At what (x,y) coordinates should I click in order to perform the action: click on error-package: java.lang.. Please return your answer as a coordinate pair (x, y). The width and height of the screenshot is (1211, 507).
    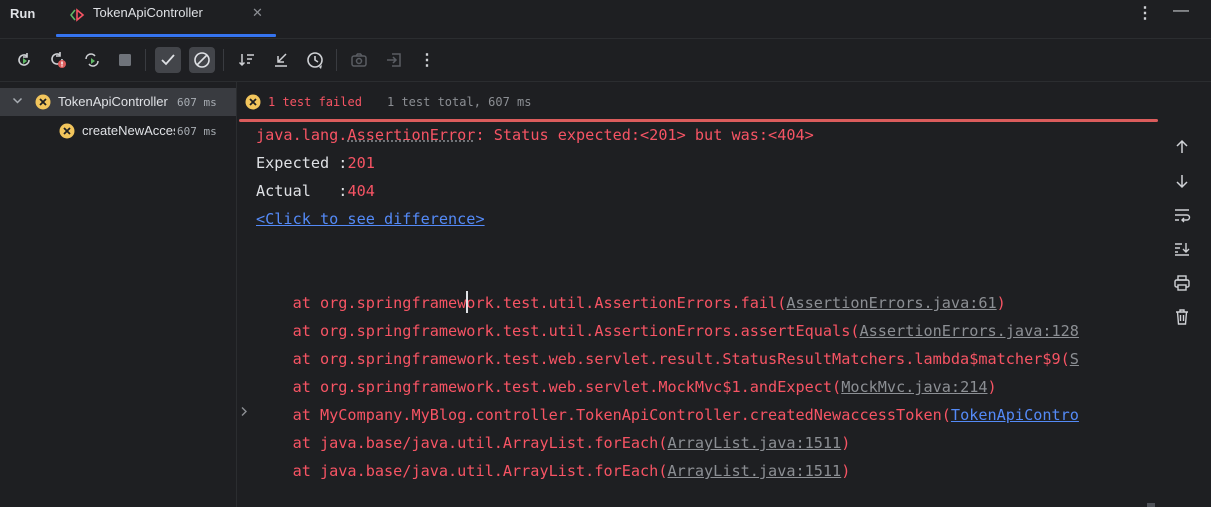
    Looking at the image, I should click on (302, 135).